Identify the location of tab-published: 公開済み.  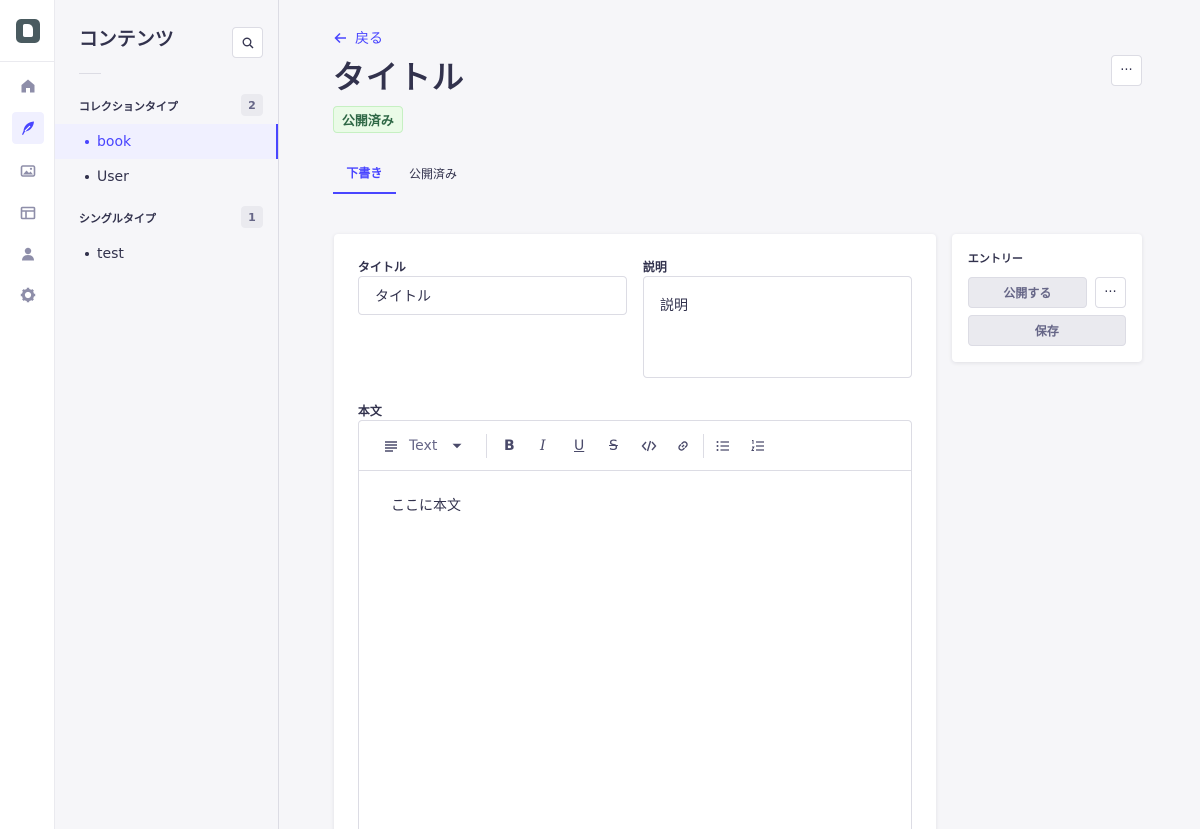
(433, 173).